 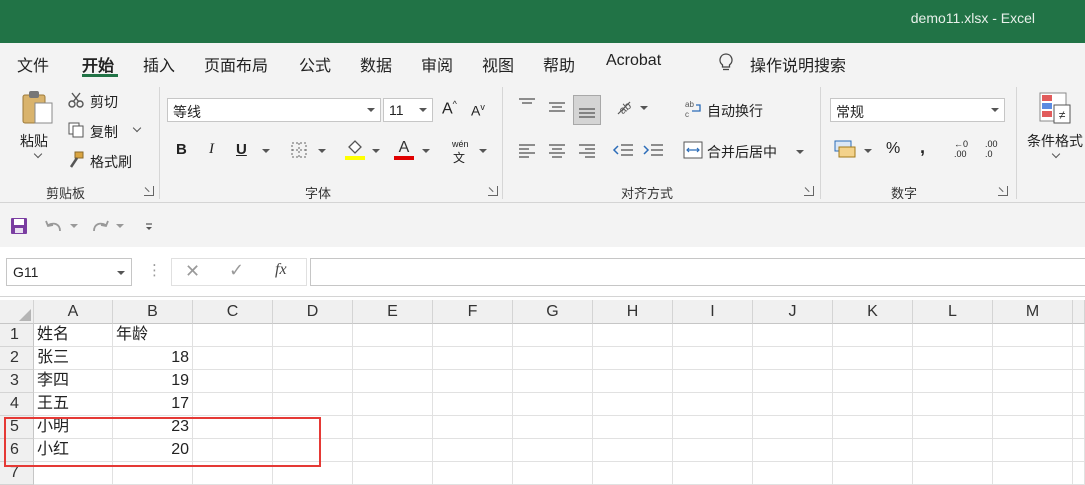 What do you see at coordinates (17, 404) in the screenshot?
I see `row-header: 4` at bounding box center [17, 404].